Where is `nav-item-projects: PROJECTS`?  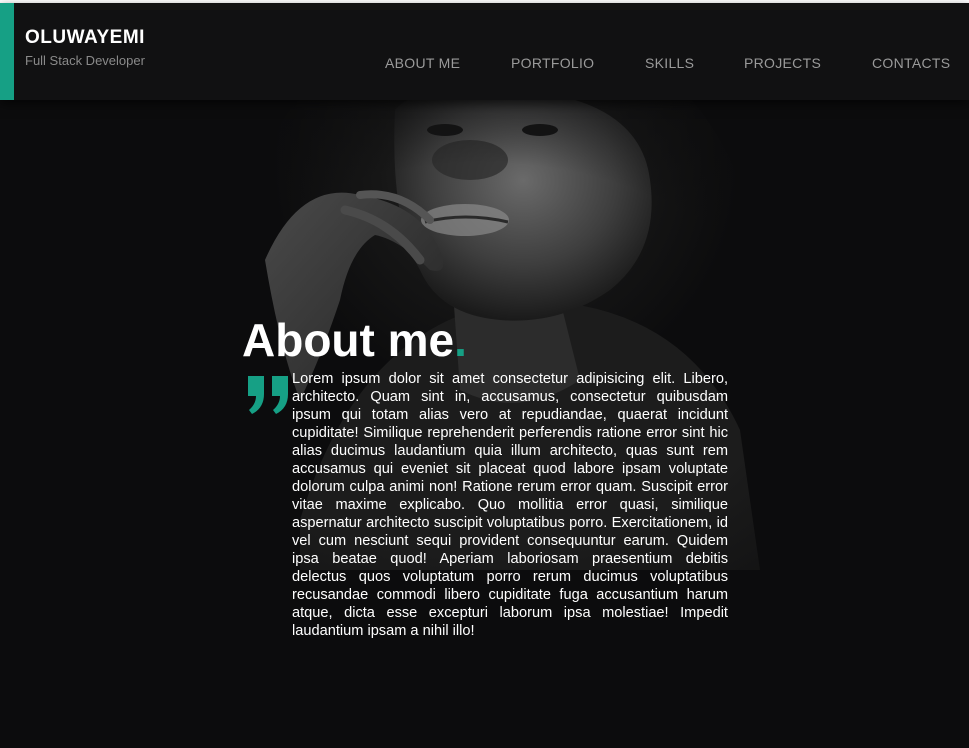 nav-item-projects: PROJECTS is located at coordinates (782, 63).